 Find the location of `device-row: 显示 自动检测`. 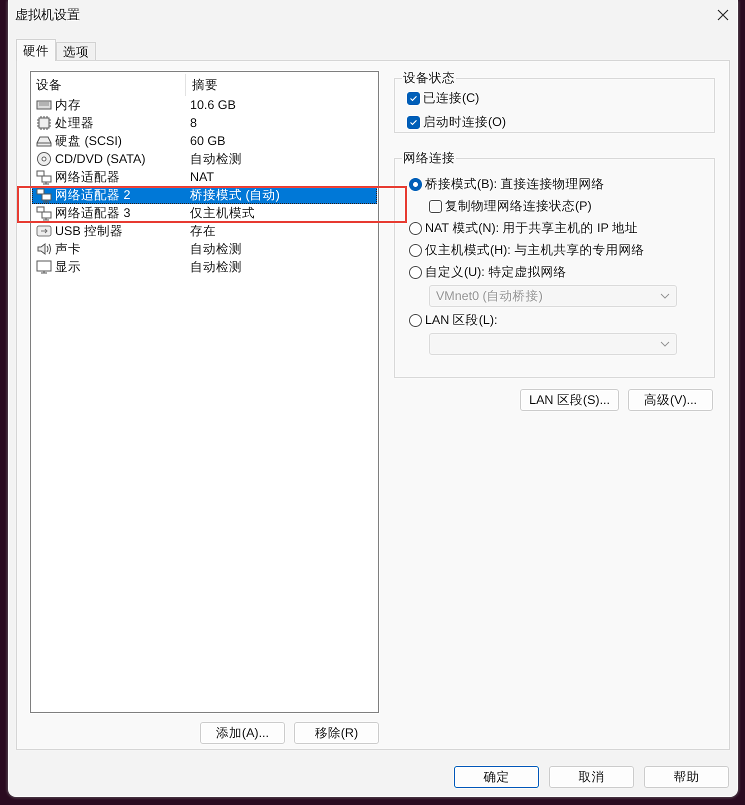

device-row: 显示 自动检测 is located at coordinates (204, 267).